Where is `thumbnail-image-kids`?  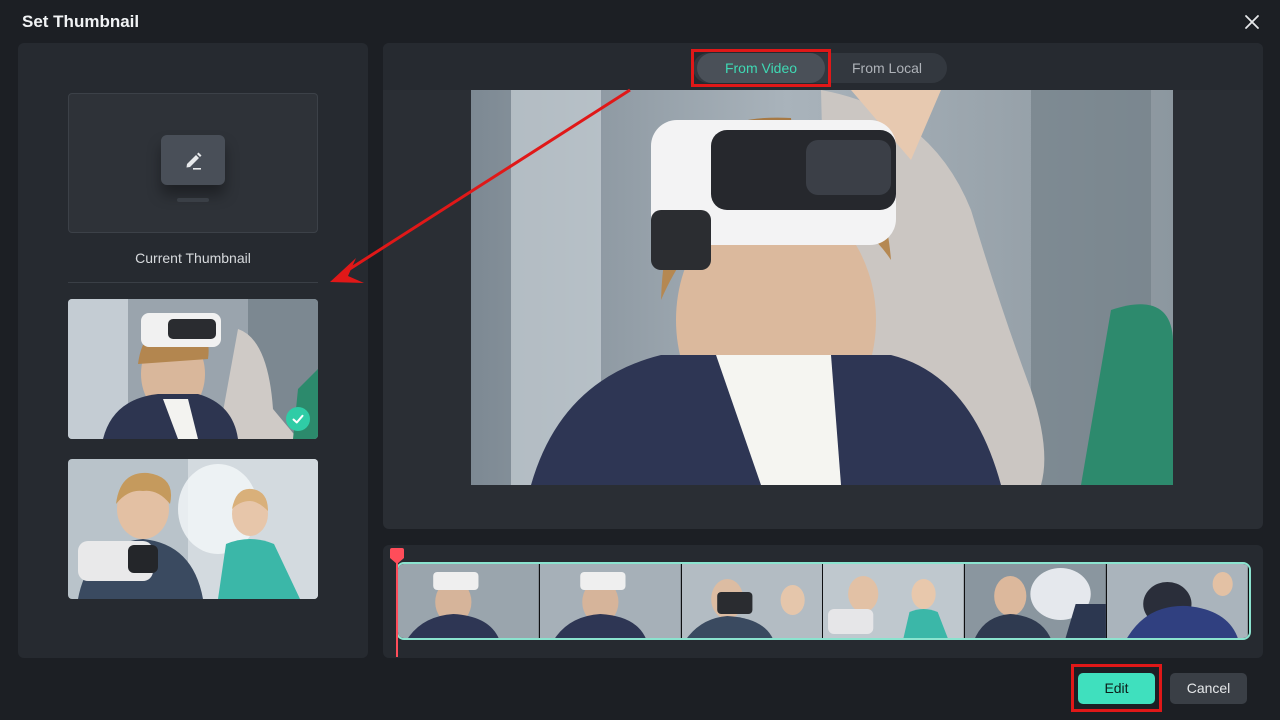
thumbnail-image-kids is located at coordinates (193, 529).